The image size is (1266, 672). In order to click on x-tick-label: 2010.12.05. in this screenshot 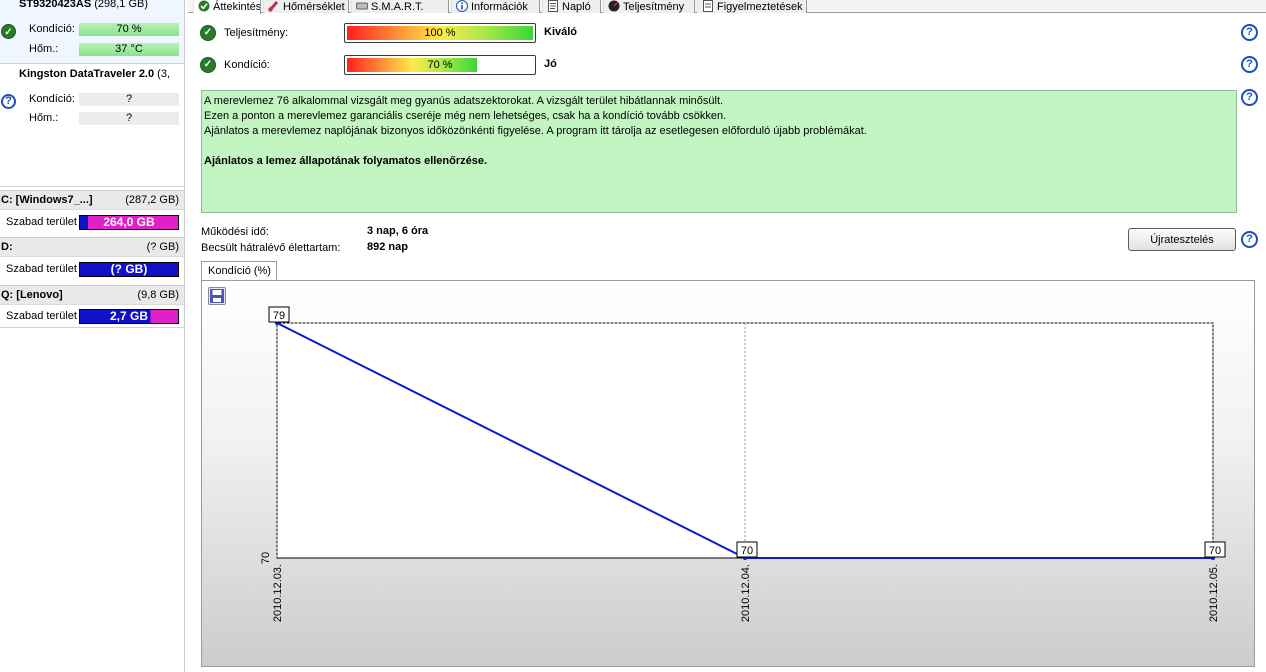, I will do `click(1214, 593)`.